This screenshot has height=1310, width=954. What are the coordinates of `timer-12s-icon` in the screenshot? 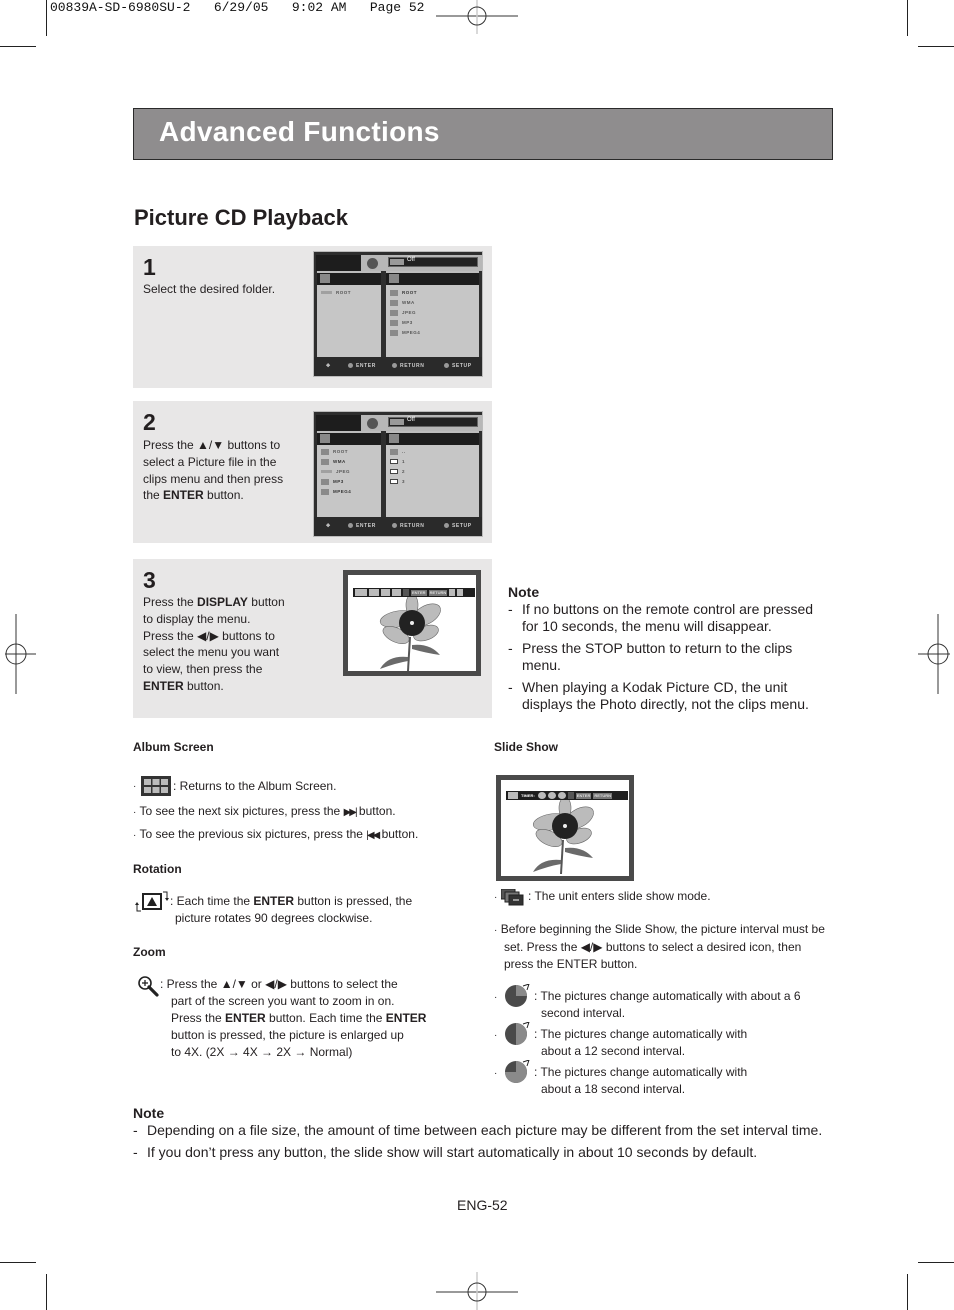 It's located at (551, 795).